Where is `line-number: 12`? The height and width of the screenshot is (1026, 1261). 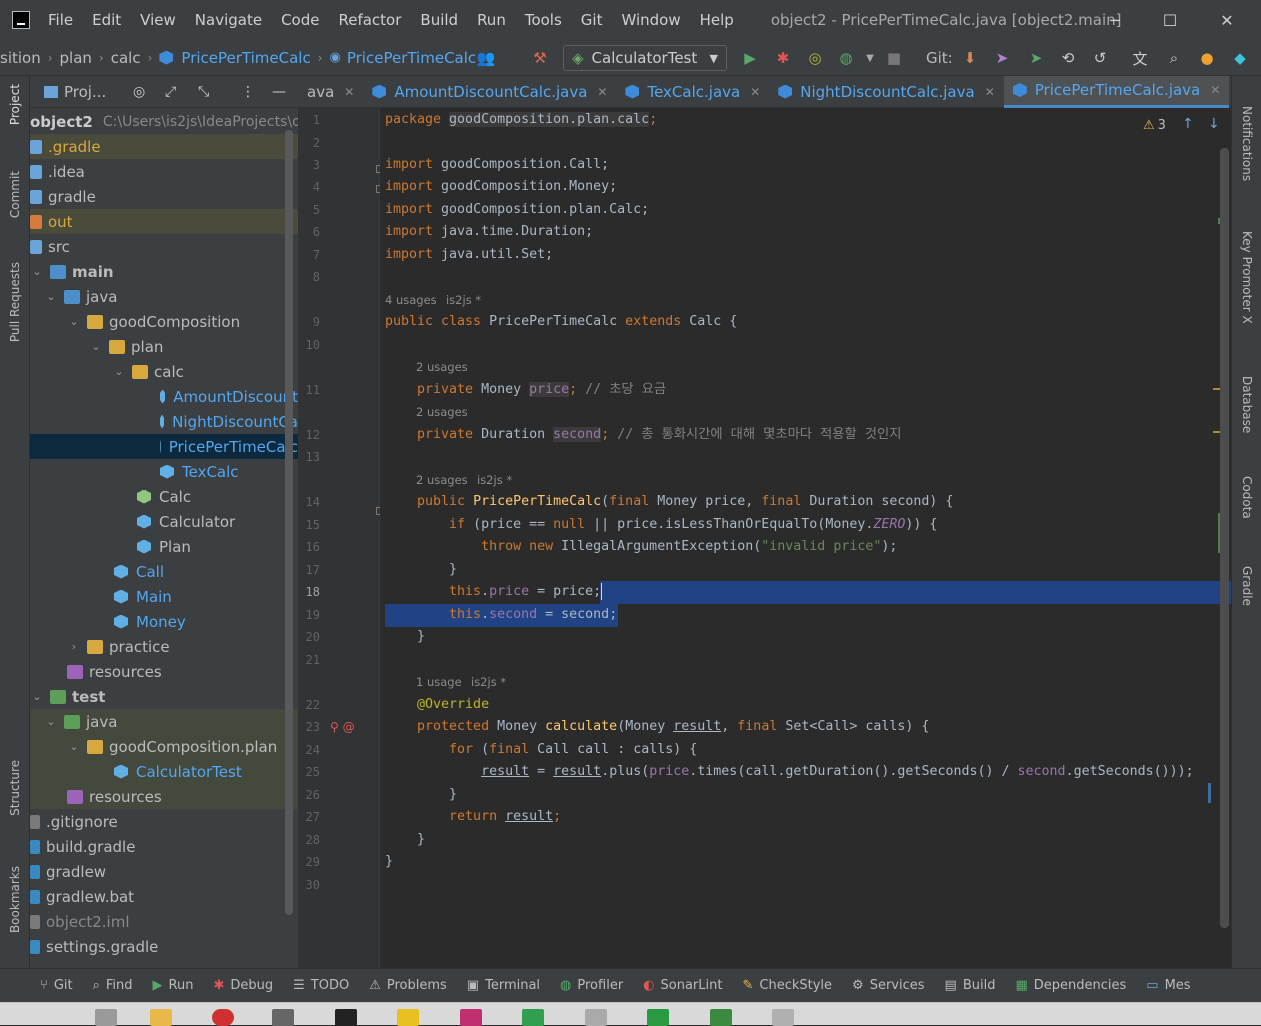 line-number: 12 is located at coordinates (309, 435).